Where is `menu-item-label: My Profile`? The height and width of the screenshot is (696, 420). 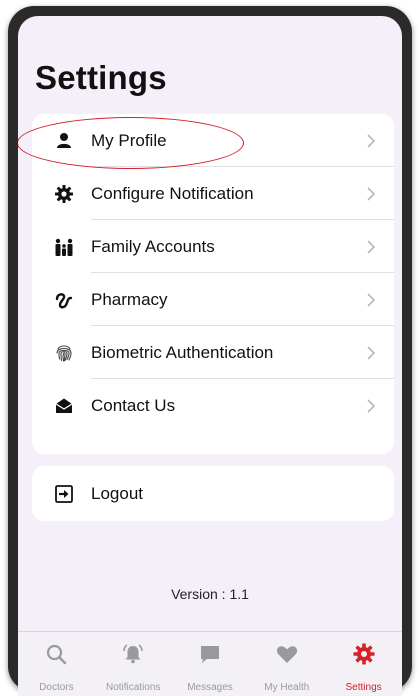
menu-item-label: My Profile is located at coordinates (129, 140).